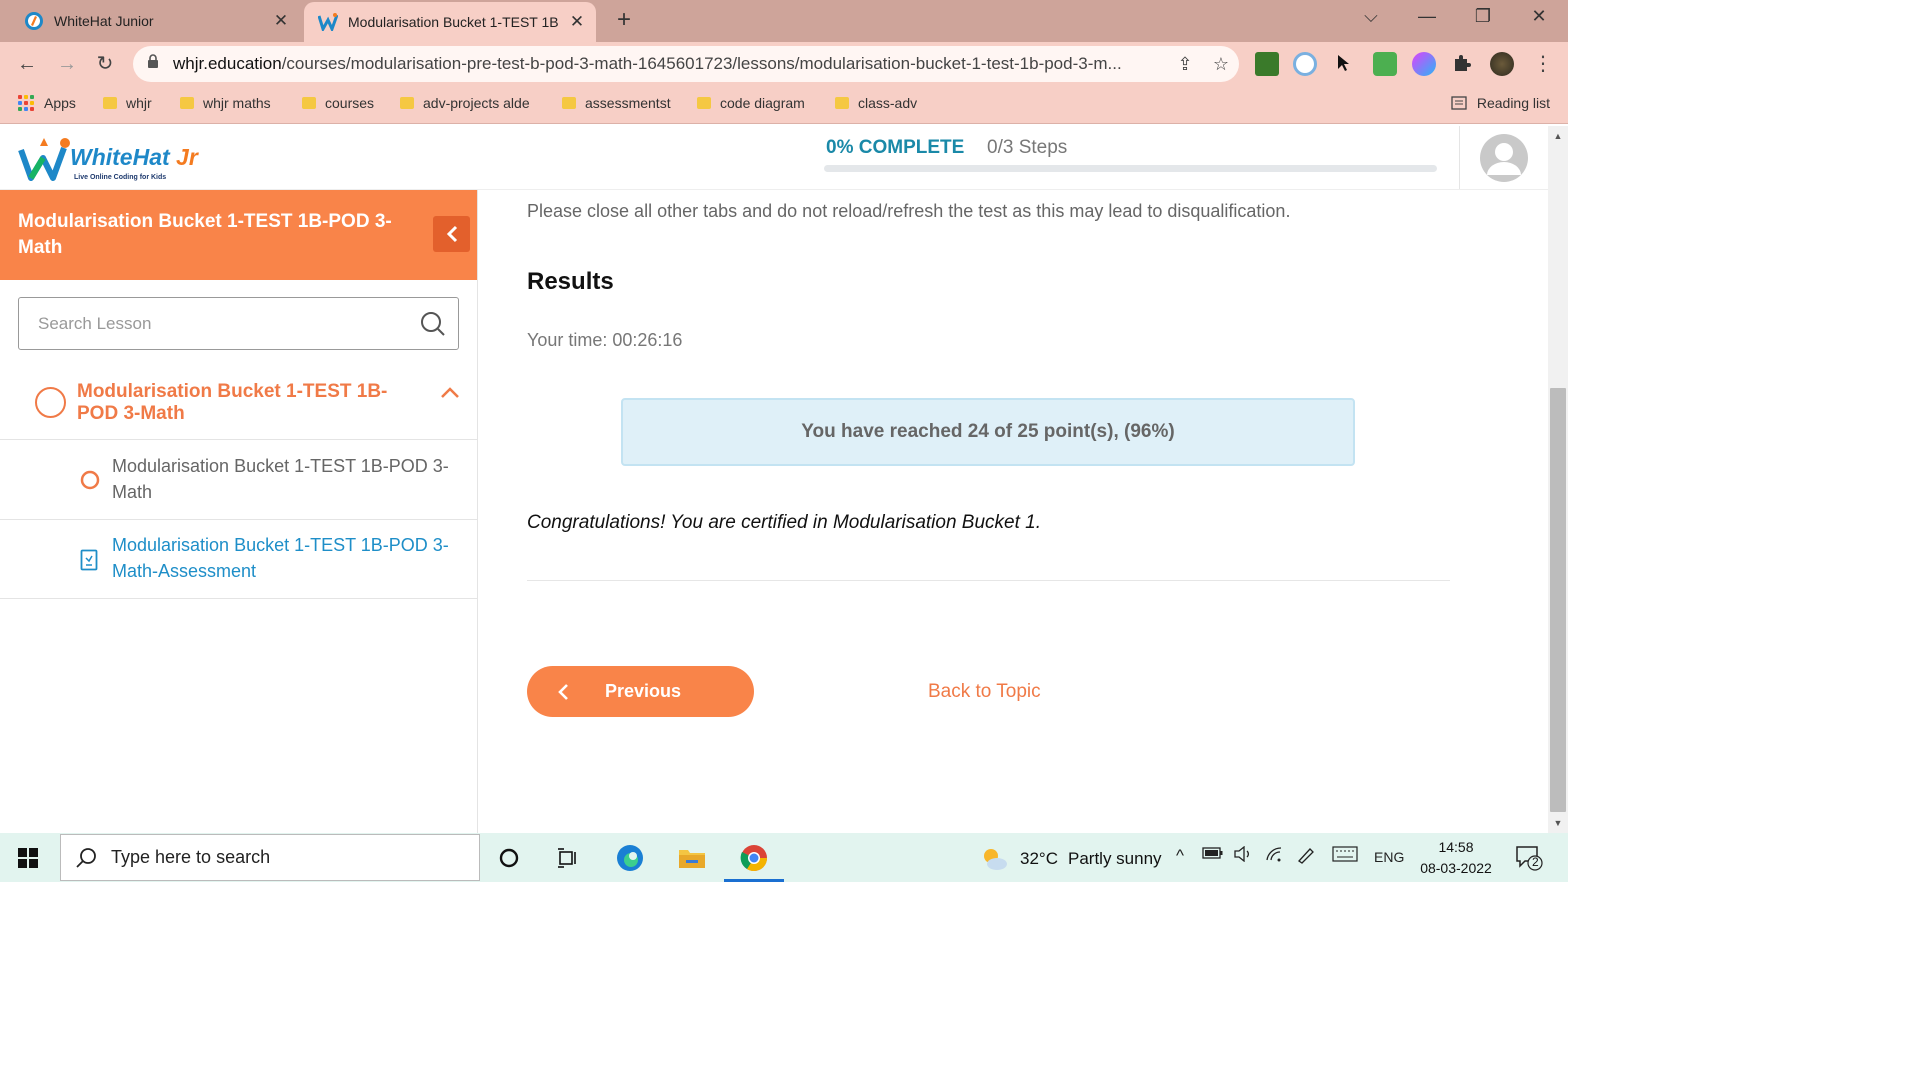 The height and width of the screenshot is (1080, 1920). I want to click on taskbar-clock: 14:58 08-03-2022, so click(1456, 858).